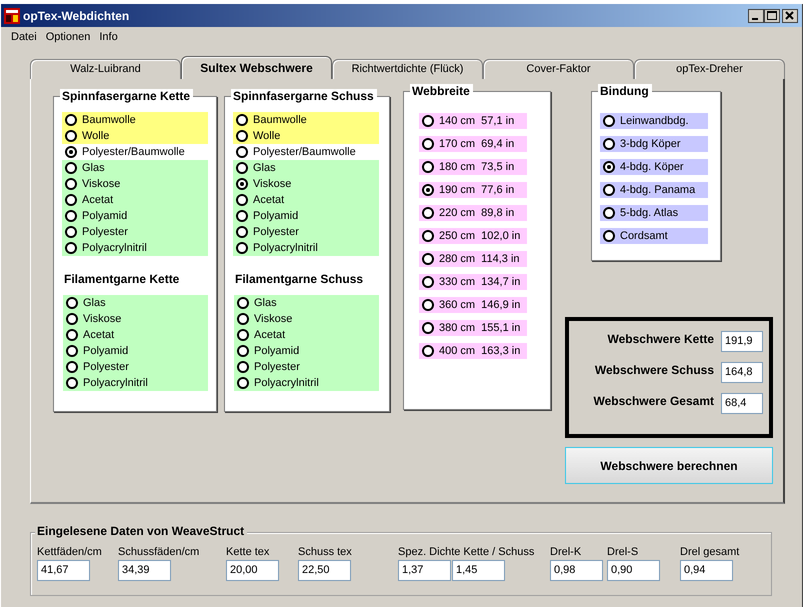 The height and width of the screenshot is (607, 803). I want to click on input-field: 0,90, so click(633, 570).